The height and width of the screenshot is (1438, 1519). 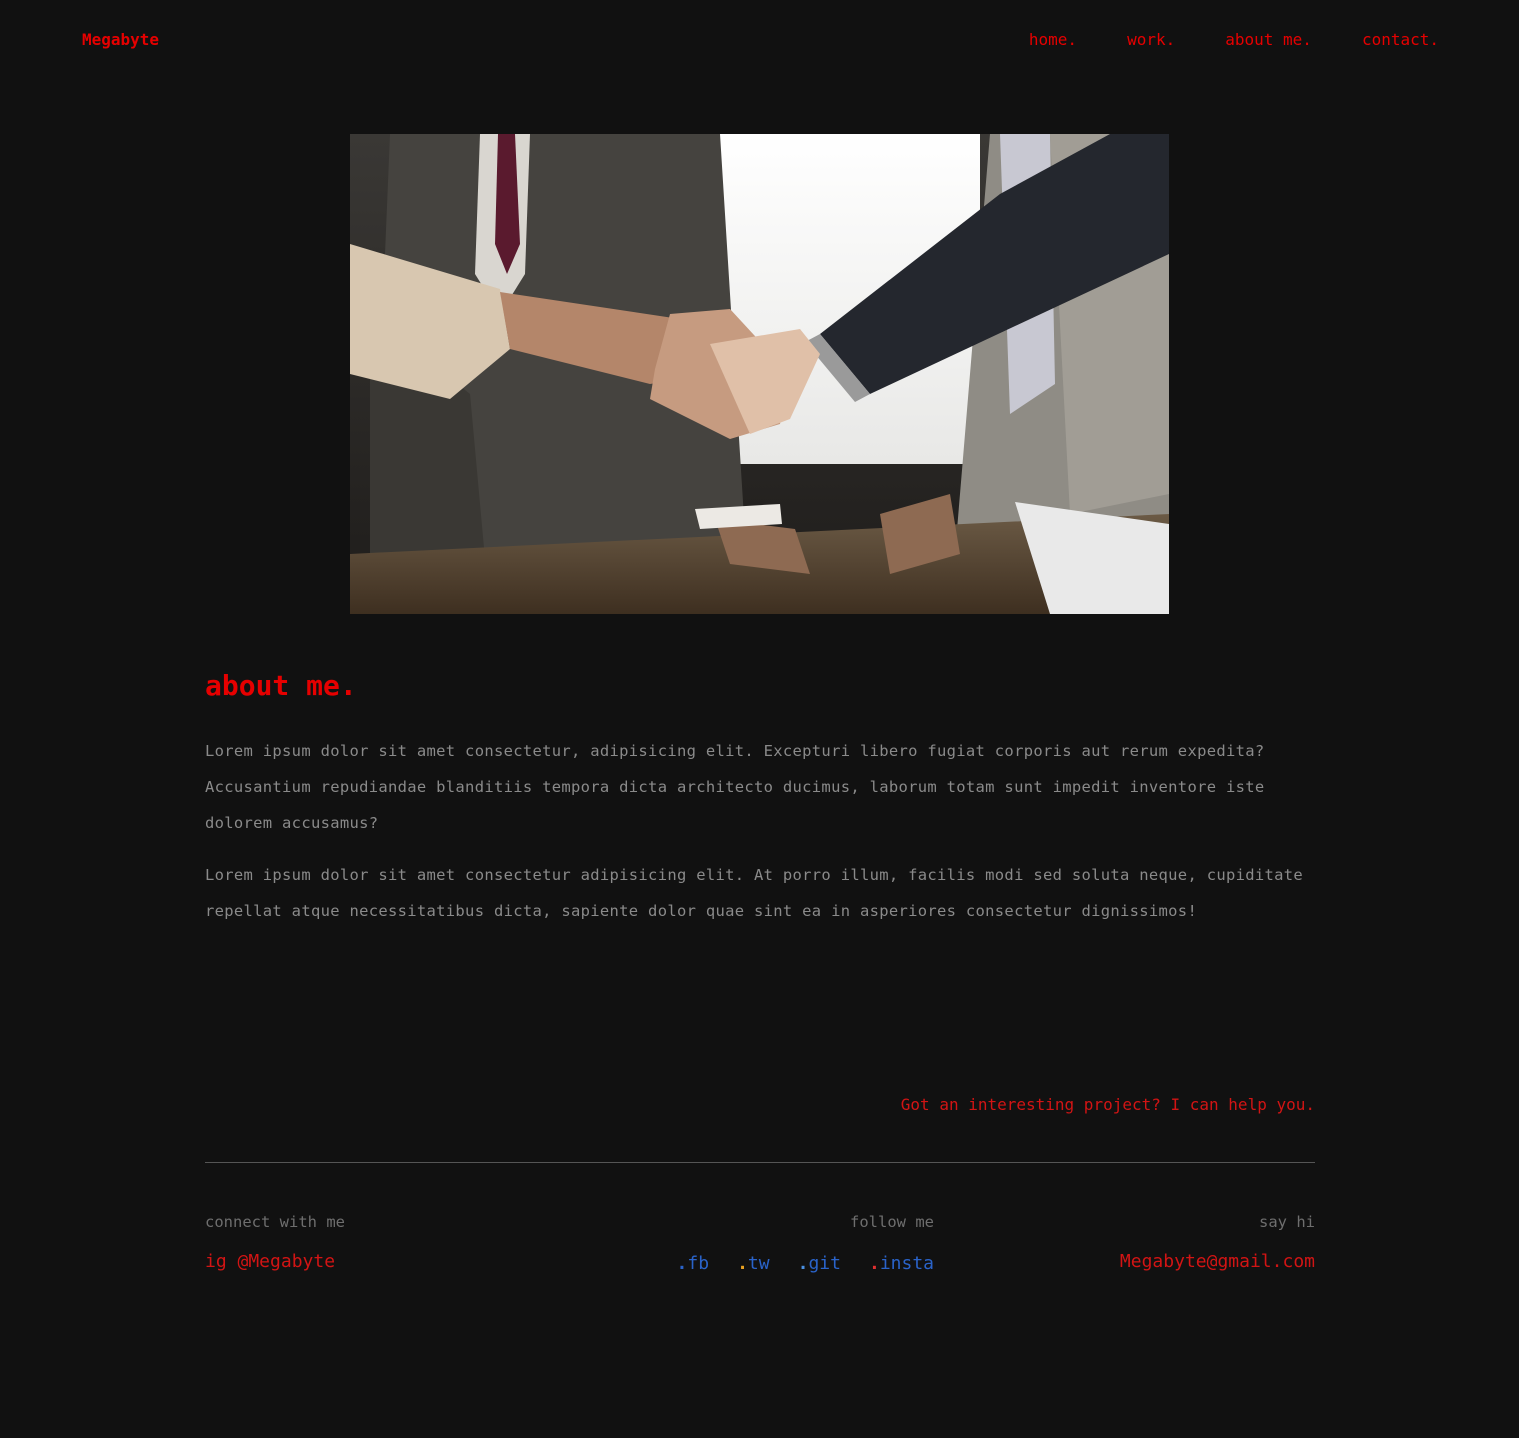 What do you see at coordinates (1400, 40) in the screenshot?
I see `nav-contact: contact.` at bounding box center [1400, 40].